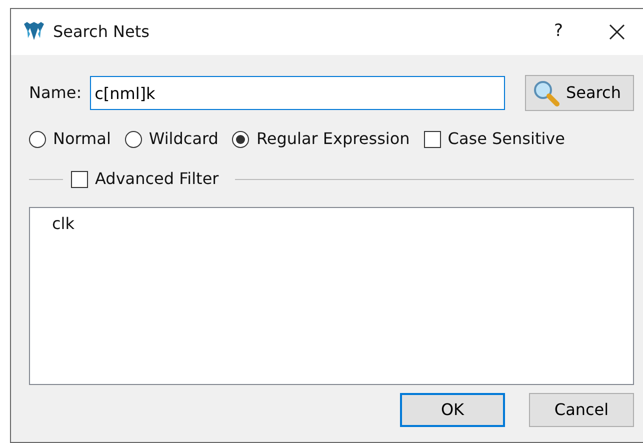  Describe the element at coordinates (157, 179) in the screenshot. I see `filter-label: Advanced Filter` at that location.